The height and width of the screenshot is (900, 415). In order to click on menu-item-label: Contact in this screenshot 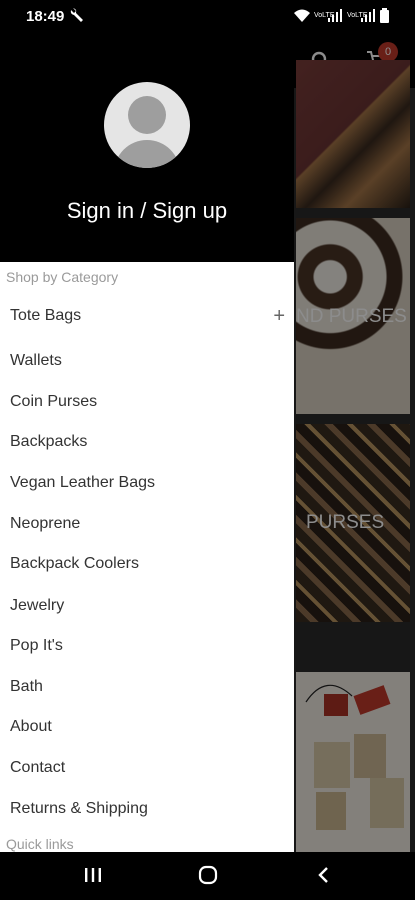, I will do `click(38, 767)`.